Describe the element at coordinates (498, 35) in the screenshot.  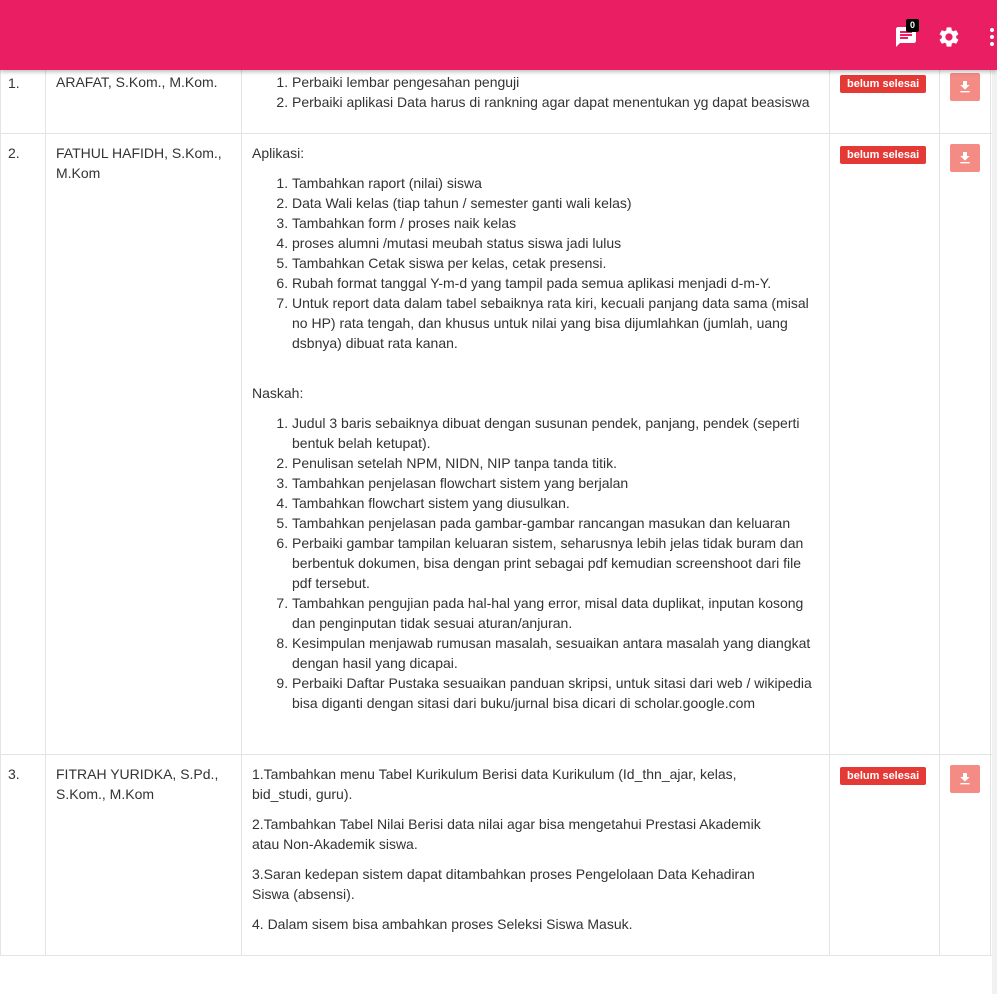
I see `top-app-bar: 0` at that location.